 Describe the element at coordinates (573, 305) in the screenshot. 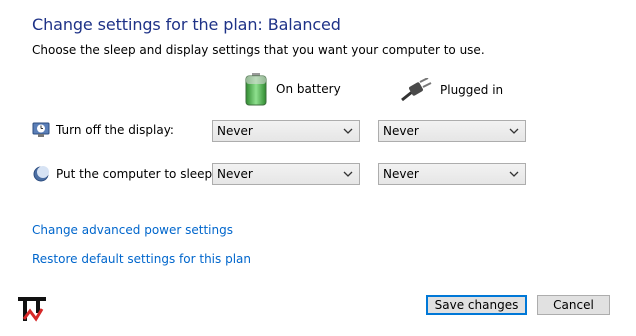

I see `cancel-button: Cancel` at that location.